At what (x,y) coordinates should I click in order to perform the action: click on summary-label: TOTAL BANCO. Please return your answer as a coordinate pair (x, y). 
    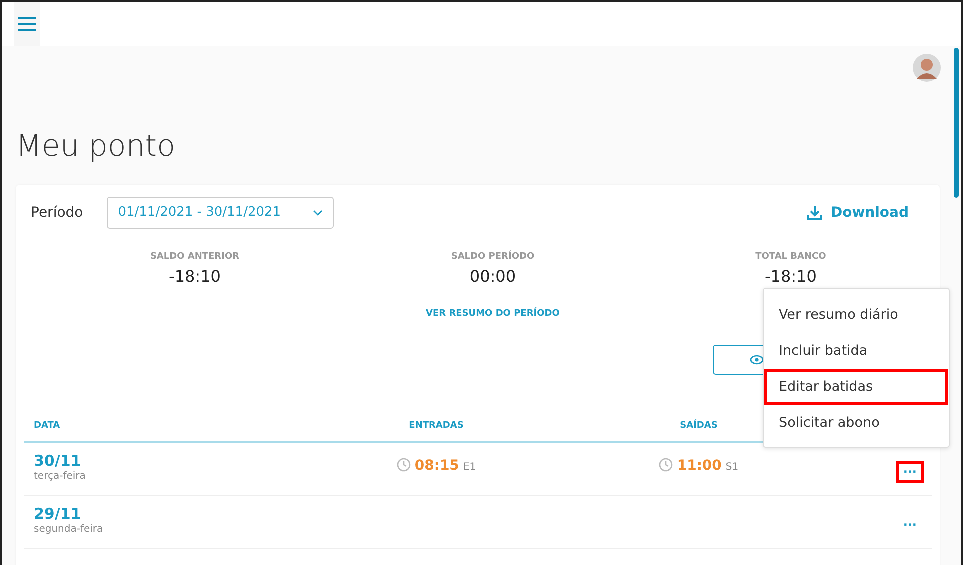
    Looking at the image, I should click on (791, 257).